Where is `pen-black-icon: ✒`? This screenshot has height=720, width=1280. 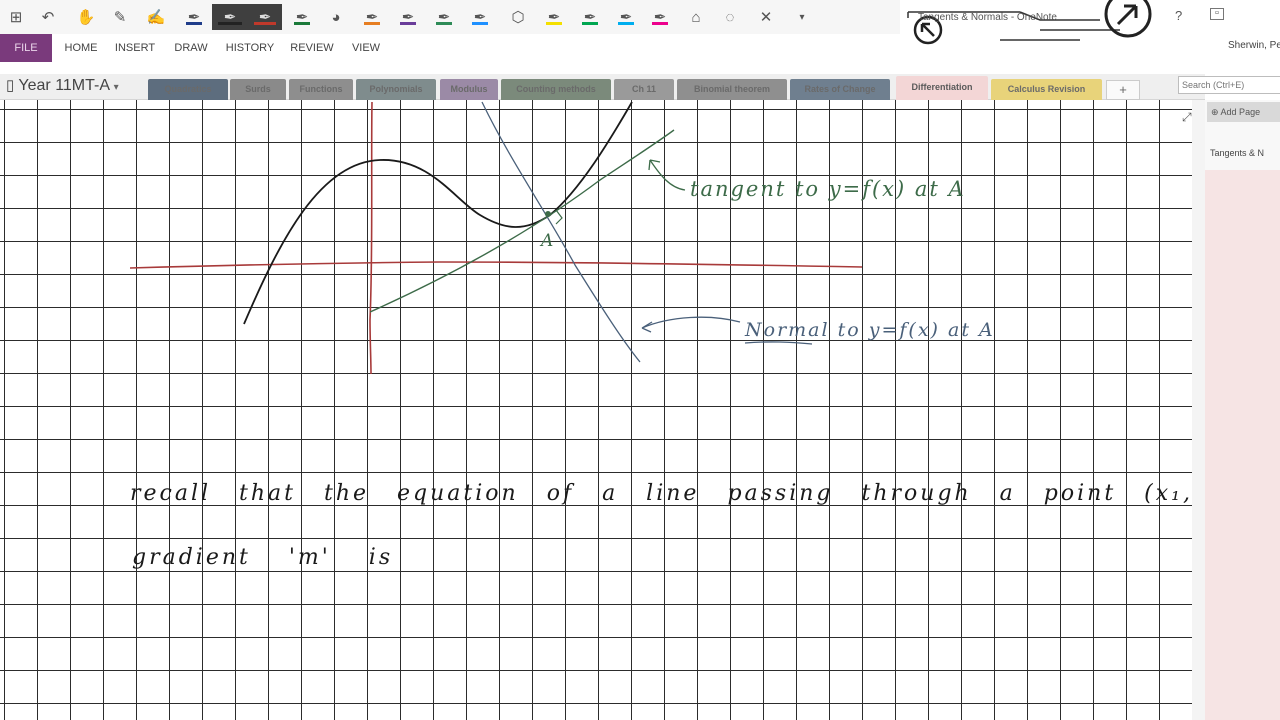 pen-black-icon: ✒ is located at coordinates (230, 17).